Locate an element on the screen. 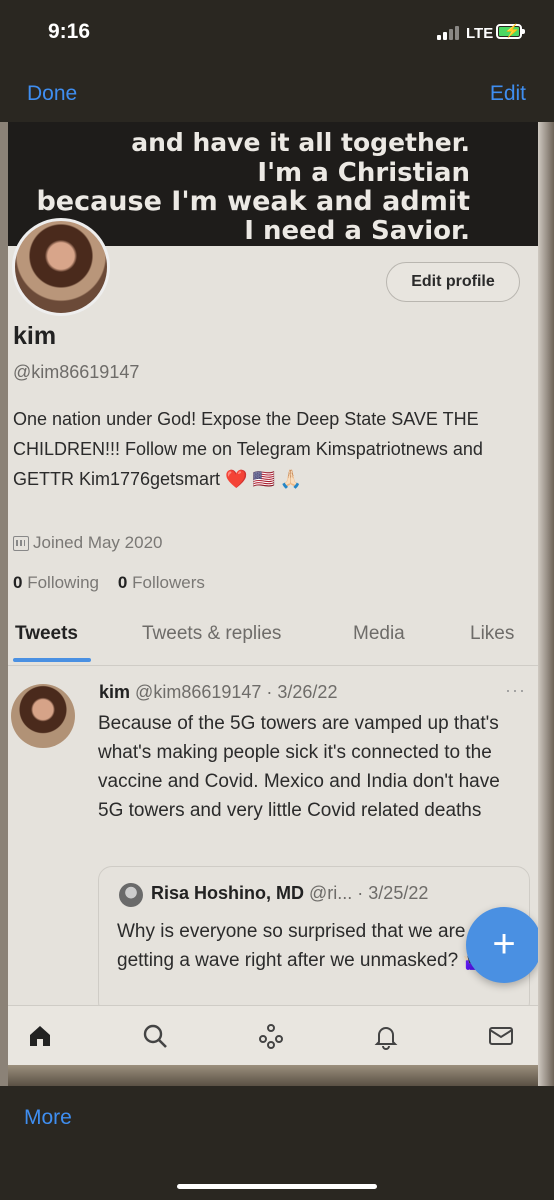  bottom-navigation is located at coordinates (277, 1035).